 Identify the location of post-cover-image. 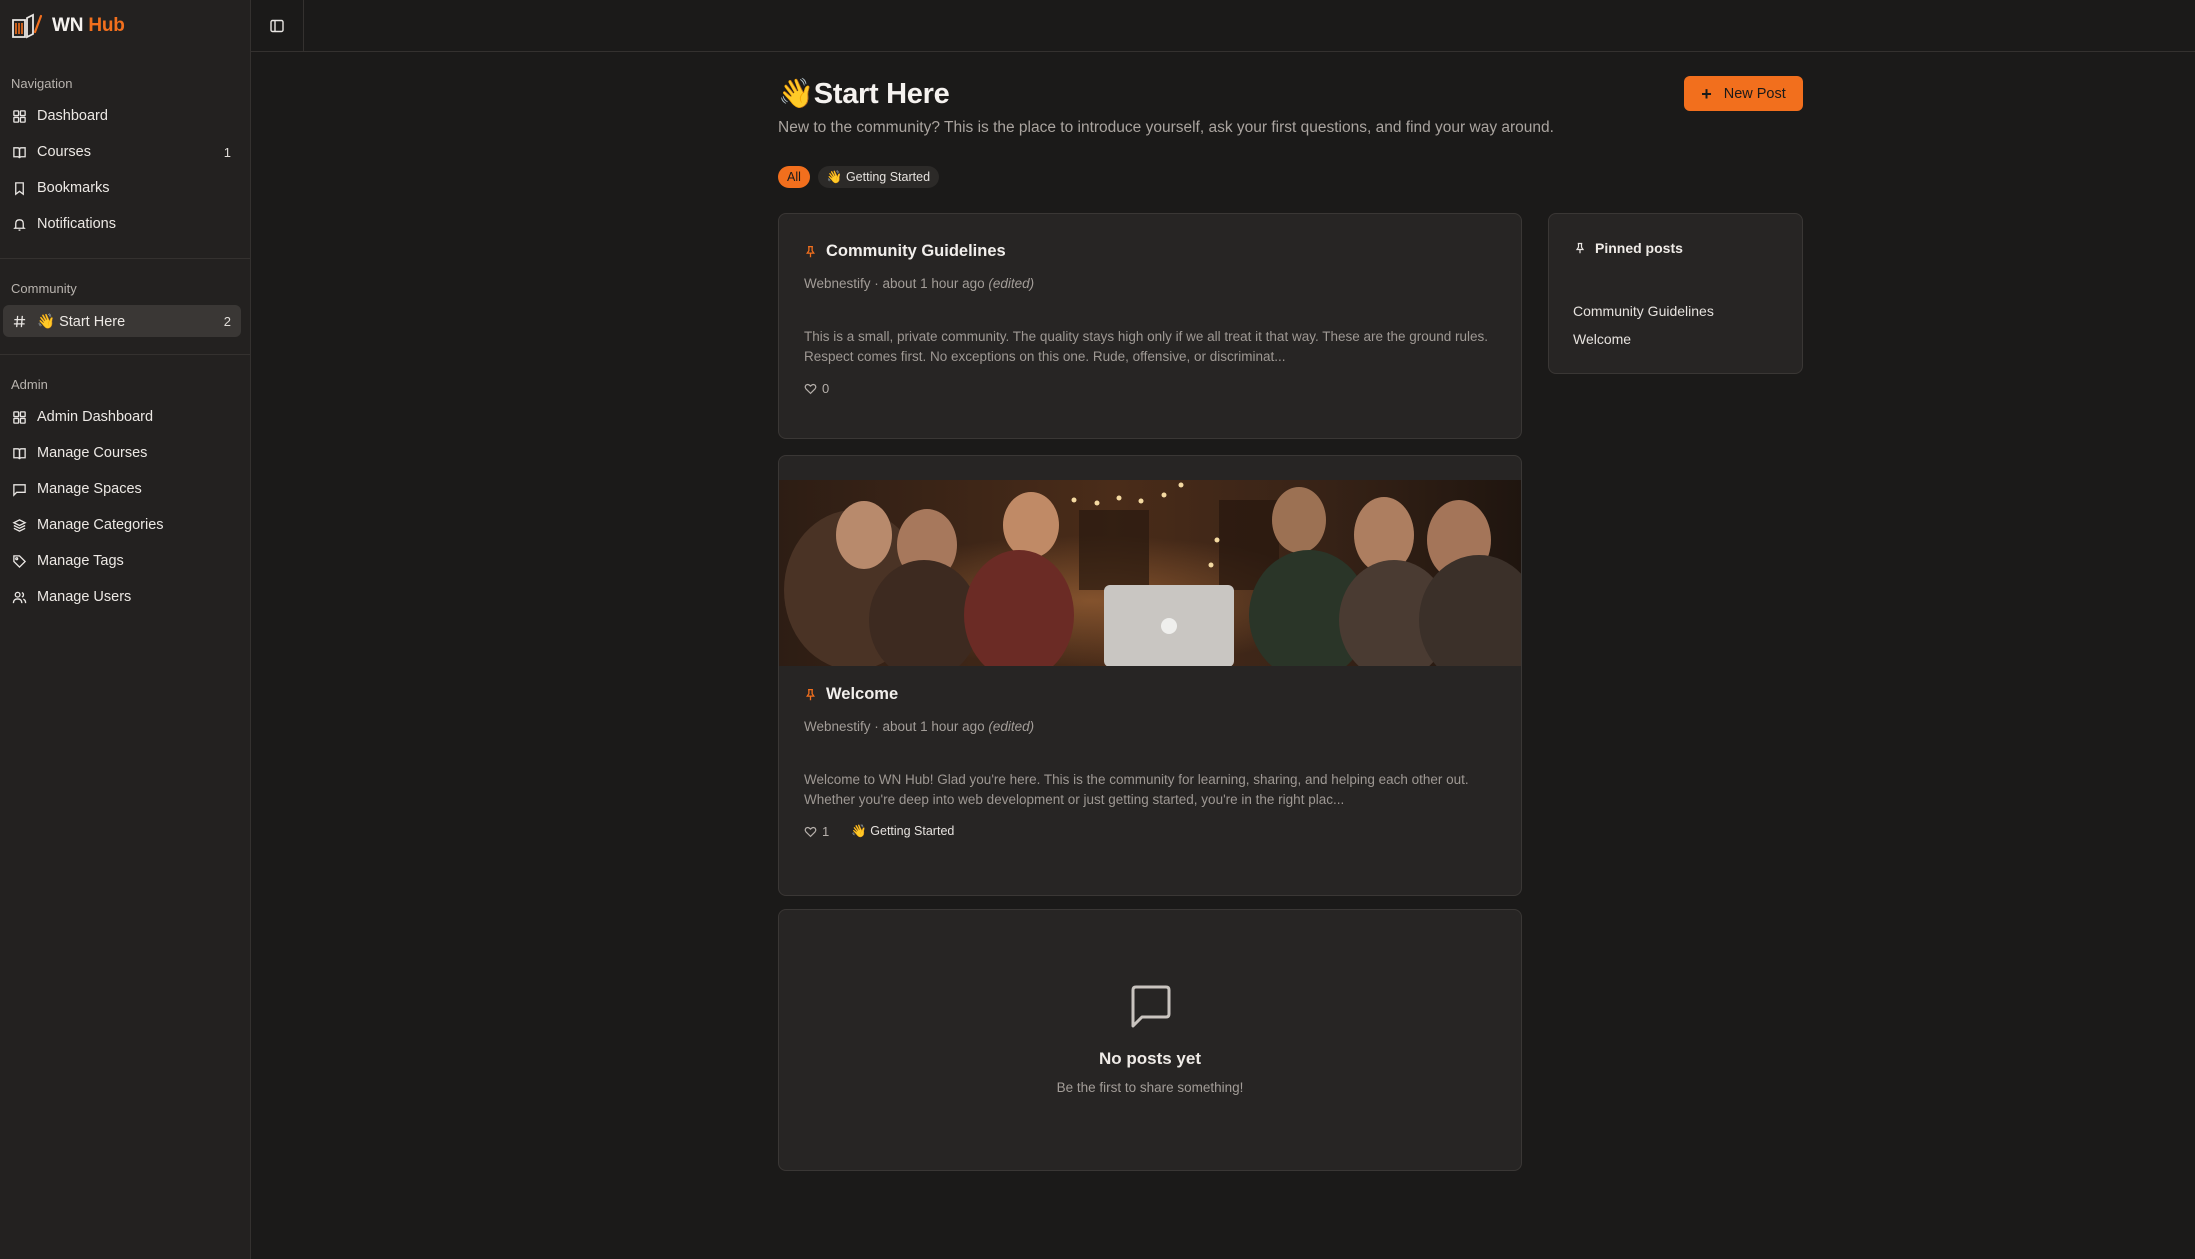
(1150, 573).